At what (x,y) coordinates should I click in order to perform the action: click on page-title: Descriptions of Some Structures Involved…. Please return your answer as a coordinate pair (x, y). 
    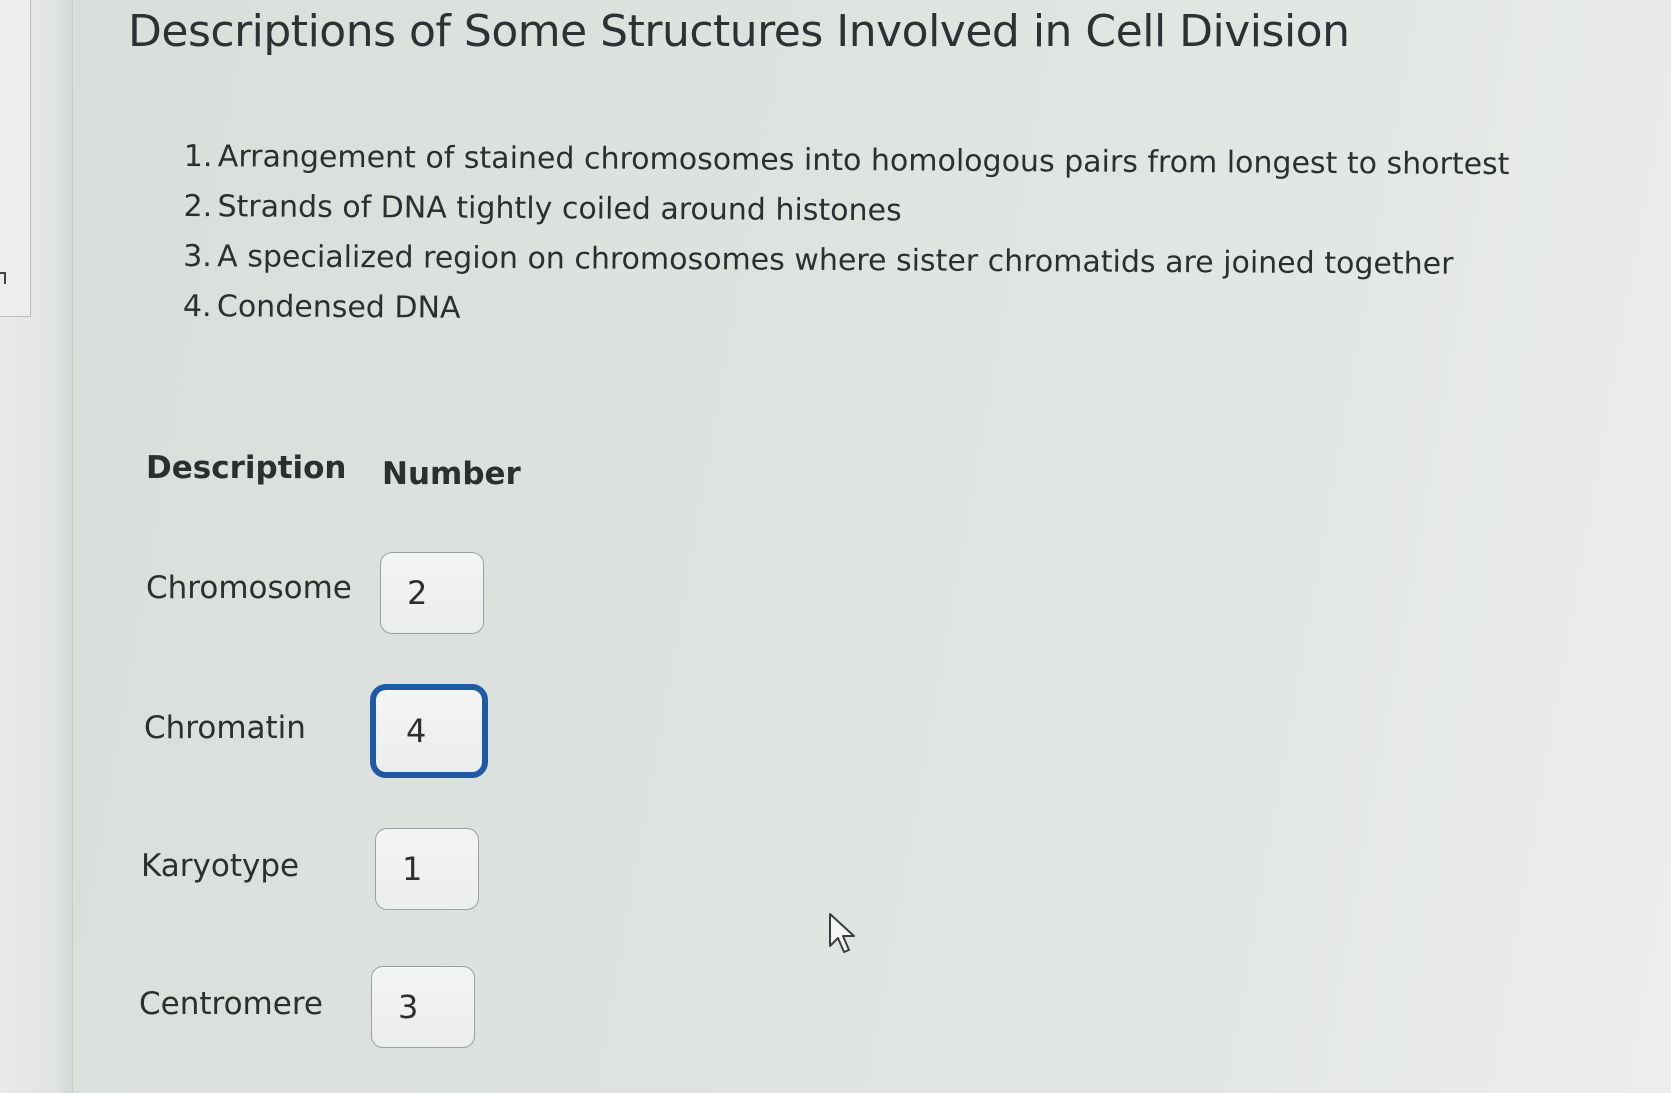
    Looking at the image, I should click on (739, 31).